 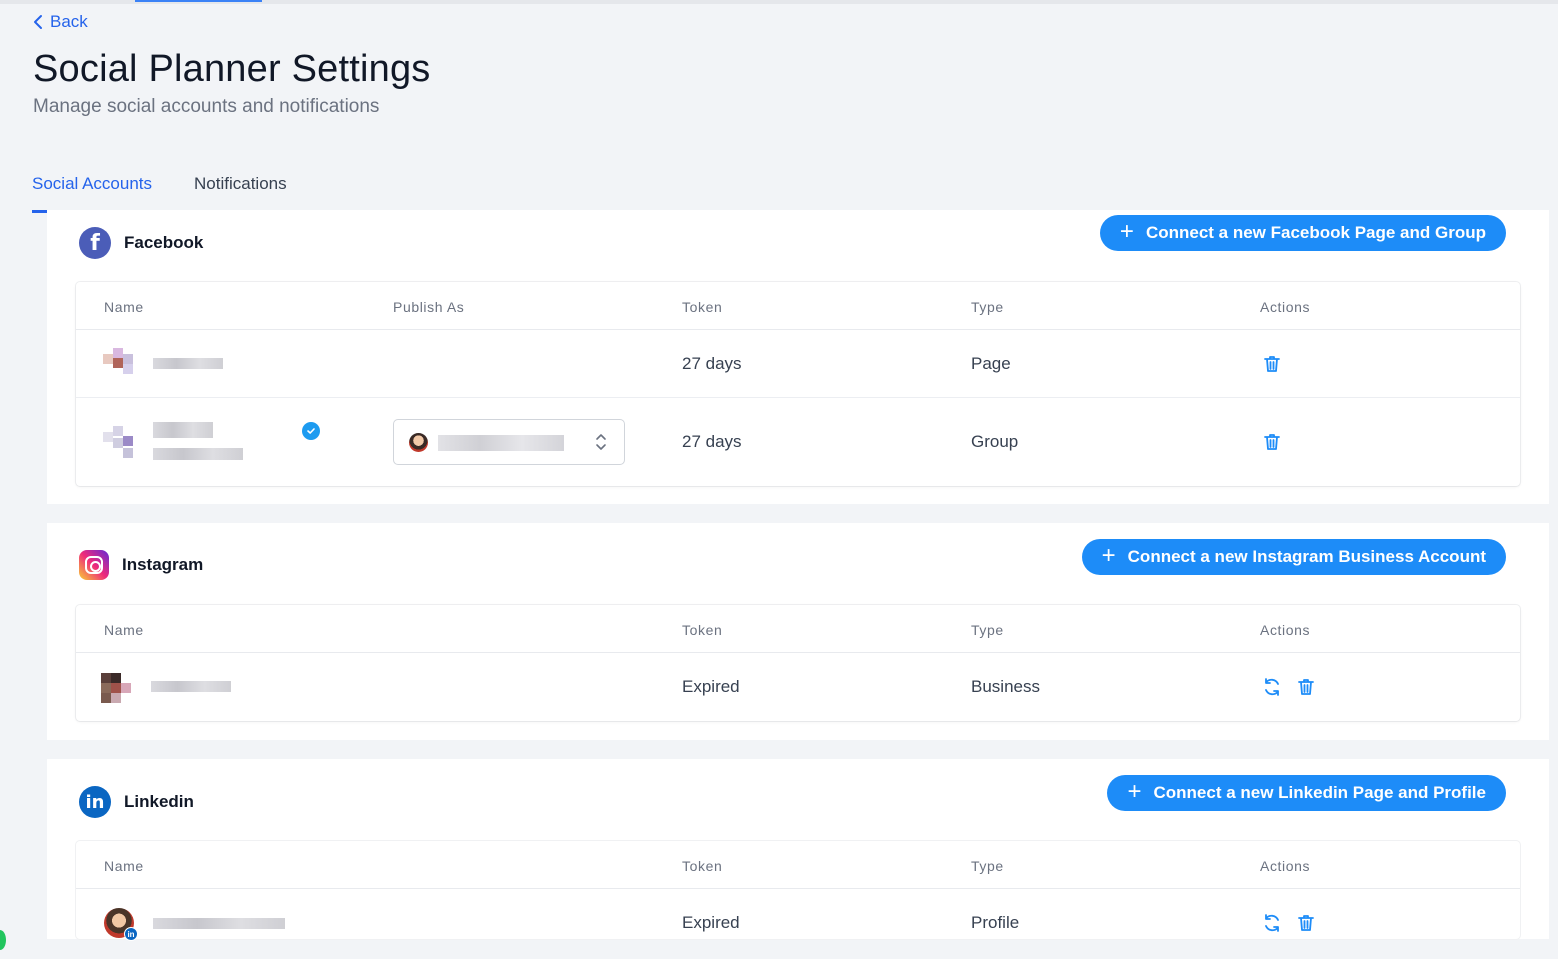 I want to click on status-dot, so click(x=3, y=940).